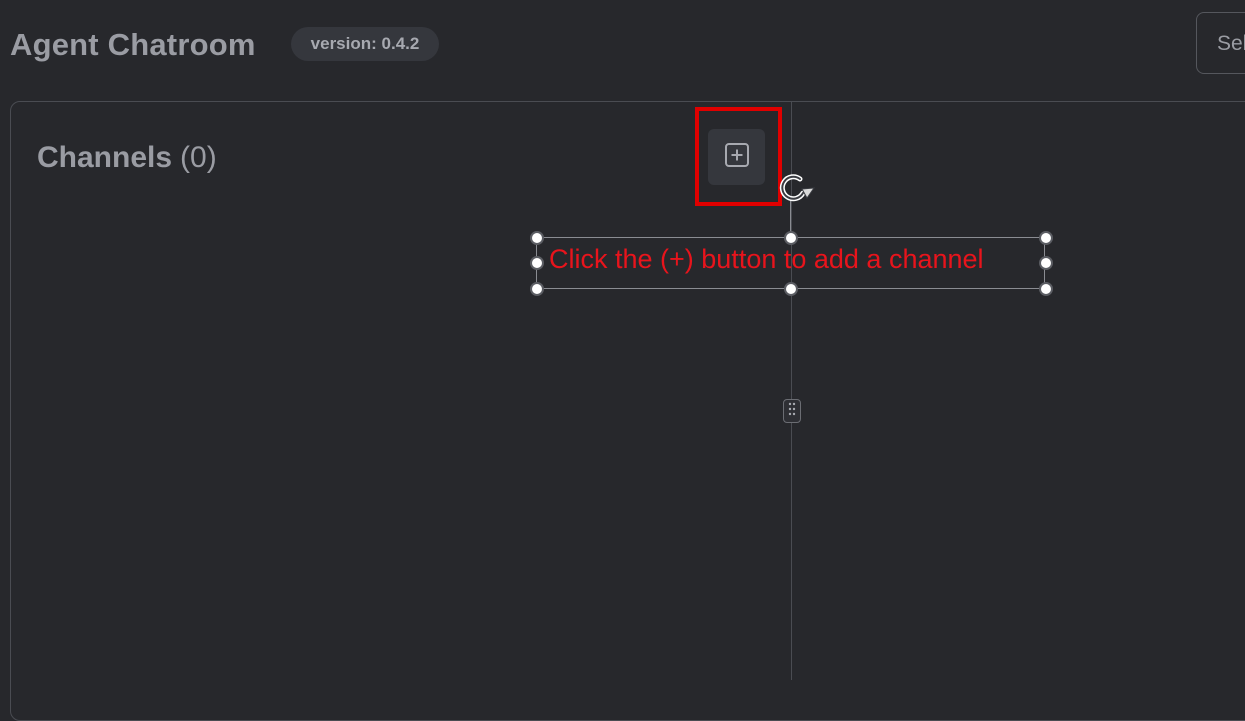 The width and height of the screenshot is (1245, 721). I want to click on rotate-icon, so click(796, 190).